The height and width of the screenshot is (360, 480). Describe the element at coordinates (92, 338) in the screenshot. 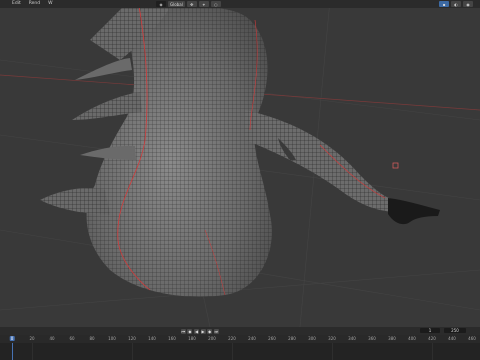

I see `ruler-tick: 80` at that location.